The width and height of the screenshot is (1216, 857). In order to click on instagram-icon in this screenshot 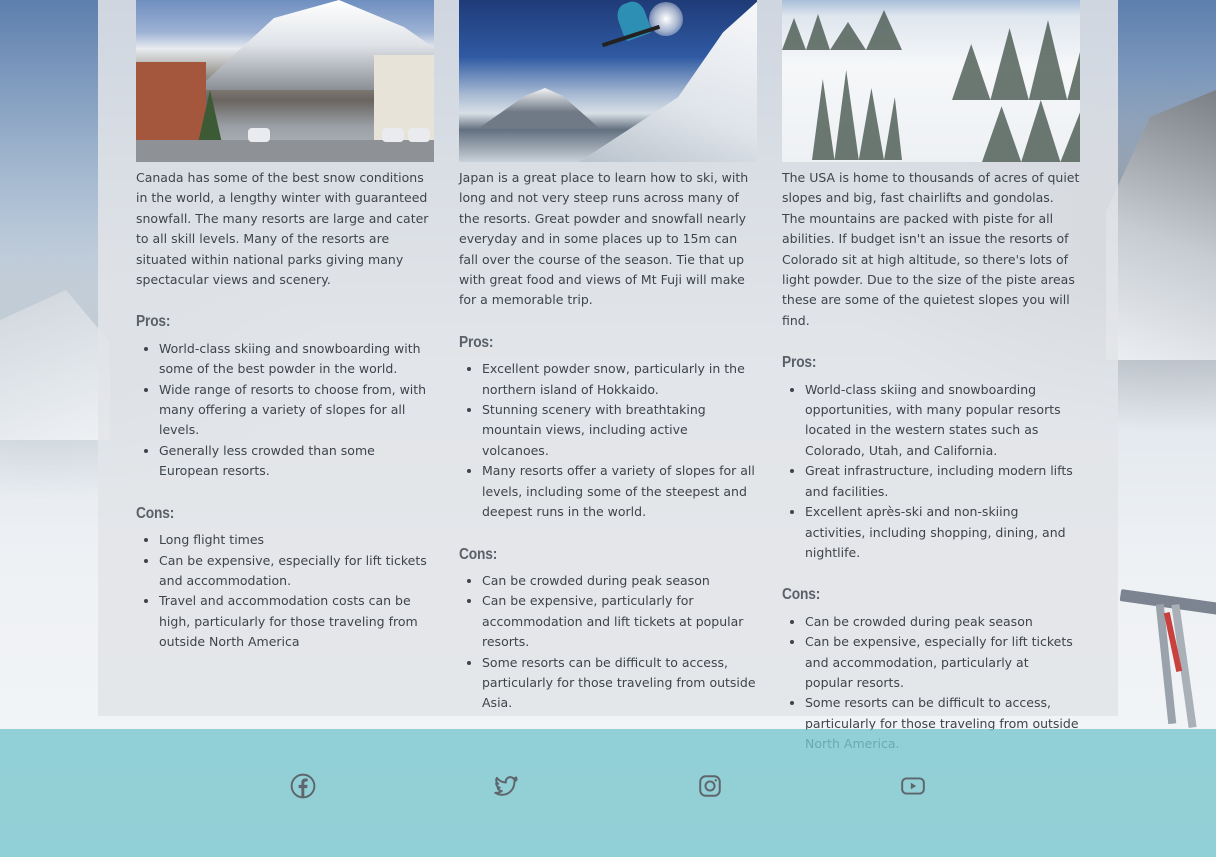, I will do `click(710, 786)`.